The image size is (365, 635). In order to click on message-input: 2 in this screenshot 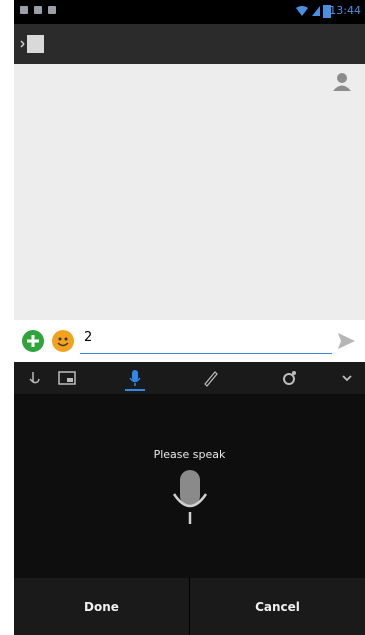, I will do `click(206, 341)`.